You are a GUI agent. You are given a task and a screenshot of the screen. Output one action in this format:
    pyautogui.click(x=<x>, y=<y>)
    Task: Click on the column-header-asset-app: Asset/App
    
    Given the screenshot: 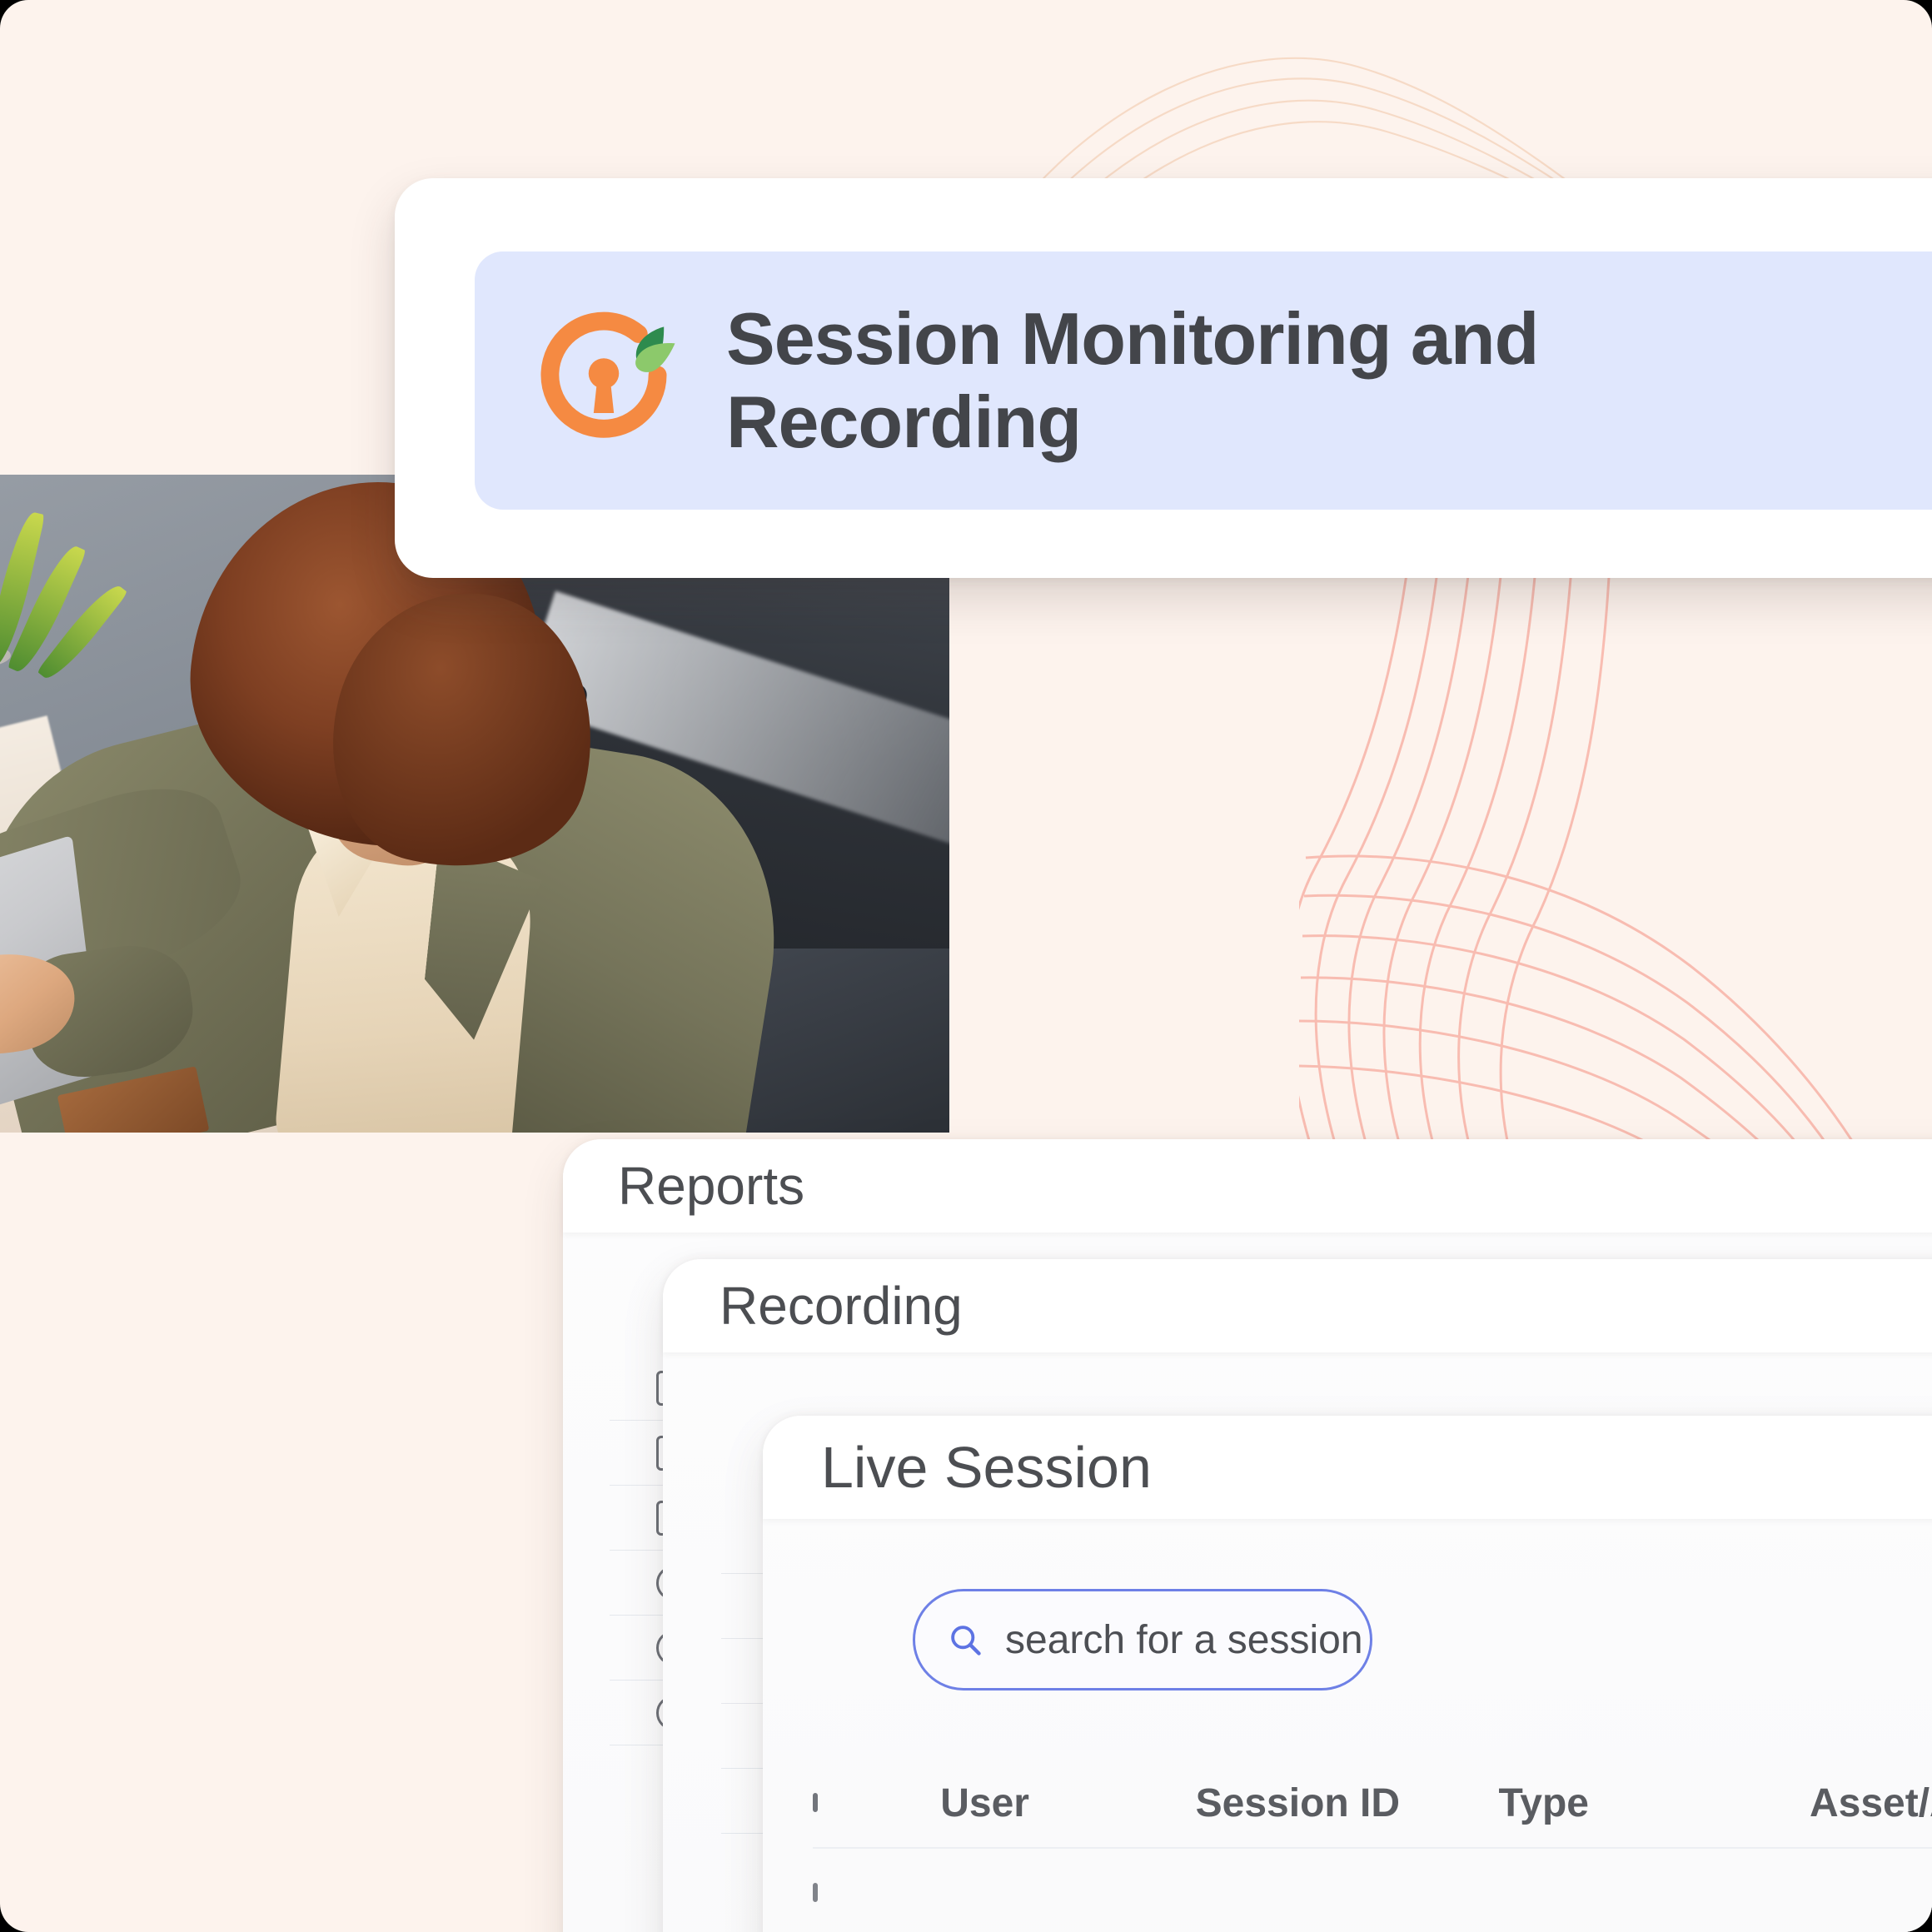 What is the action you would take?
    pyautogui.click(x=1871, y=1803)
    